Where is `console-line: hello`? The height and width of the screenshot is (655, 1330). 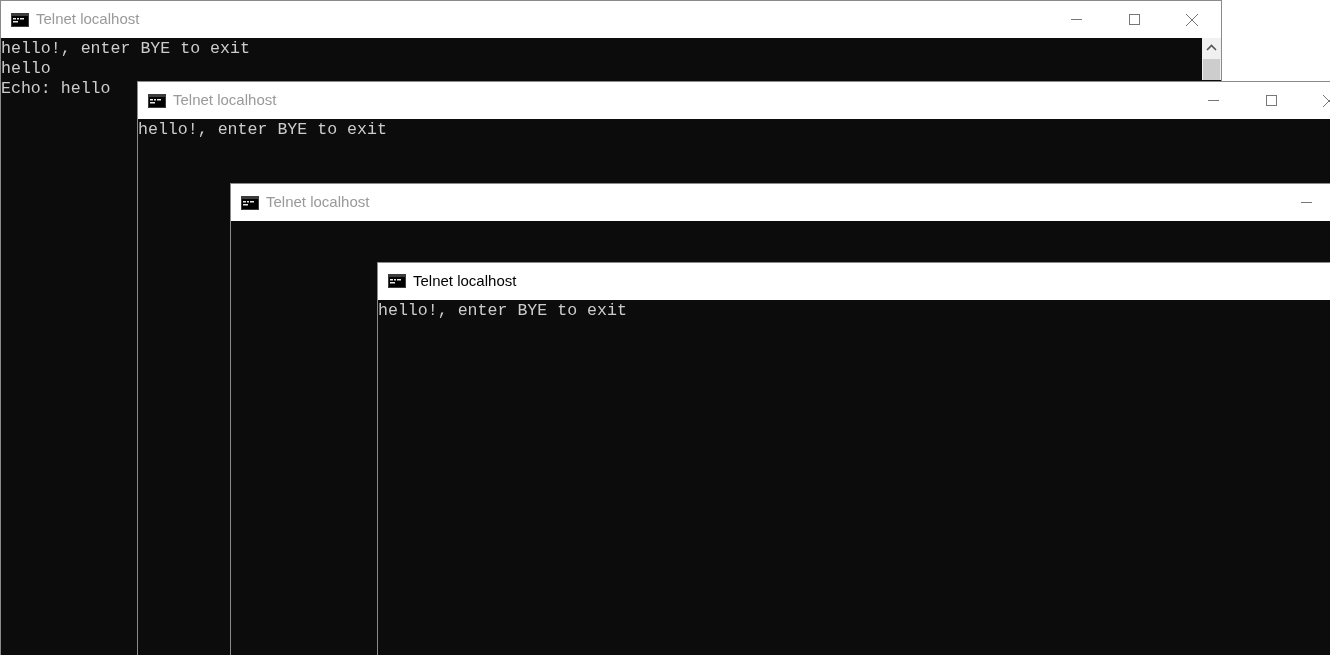
console-line: hello is located at coordinates (26, 69).